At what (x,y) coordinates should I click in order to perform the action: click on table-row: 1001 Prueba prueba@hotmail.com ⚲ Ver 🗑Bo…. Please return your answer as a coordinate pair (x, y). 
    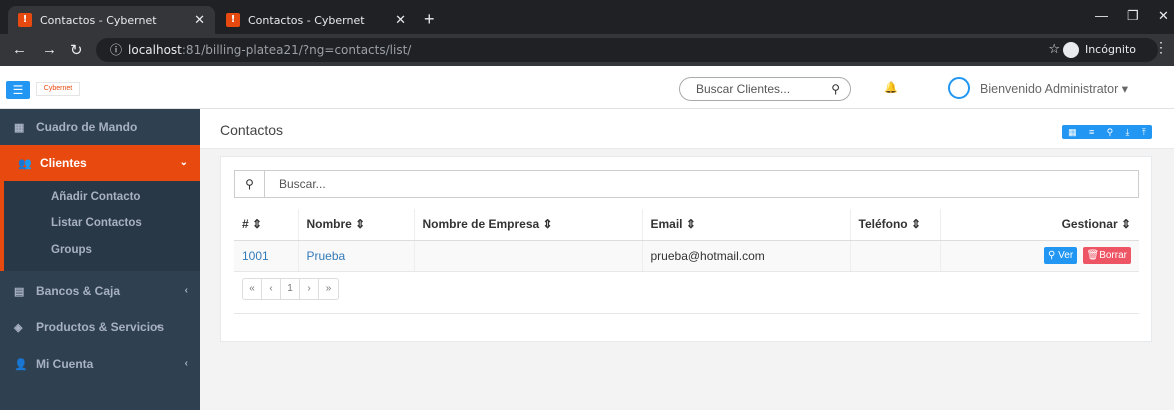
    Looking at the image, I should click on (686, 256).